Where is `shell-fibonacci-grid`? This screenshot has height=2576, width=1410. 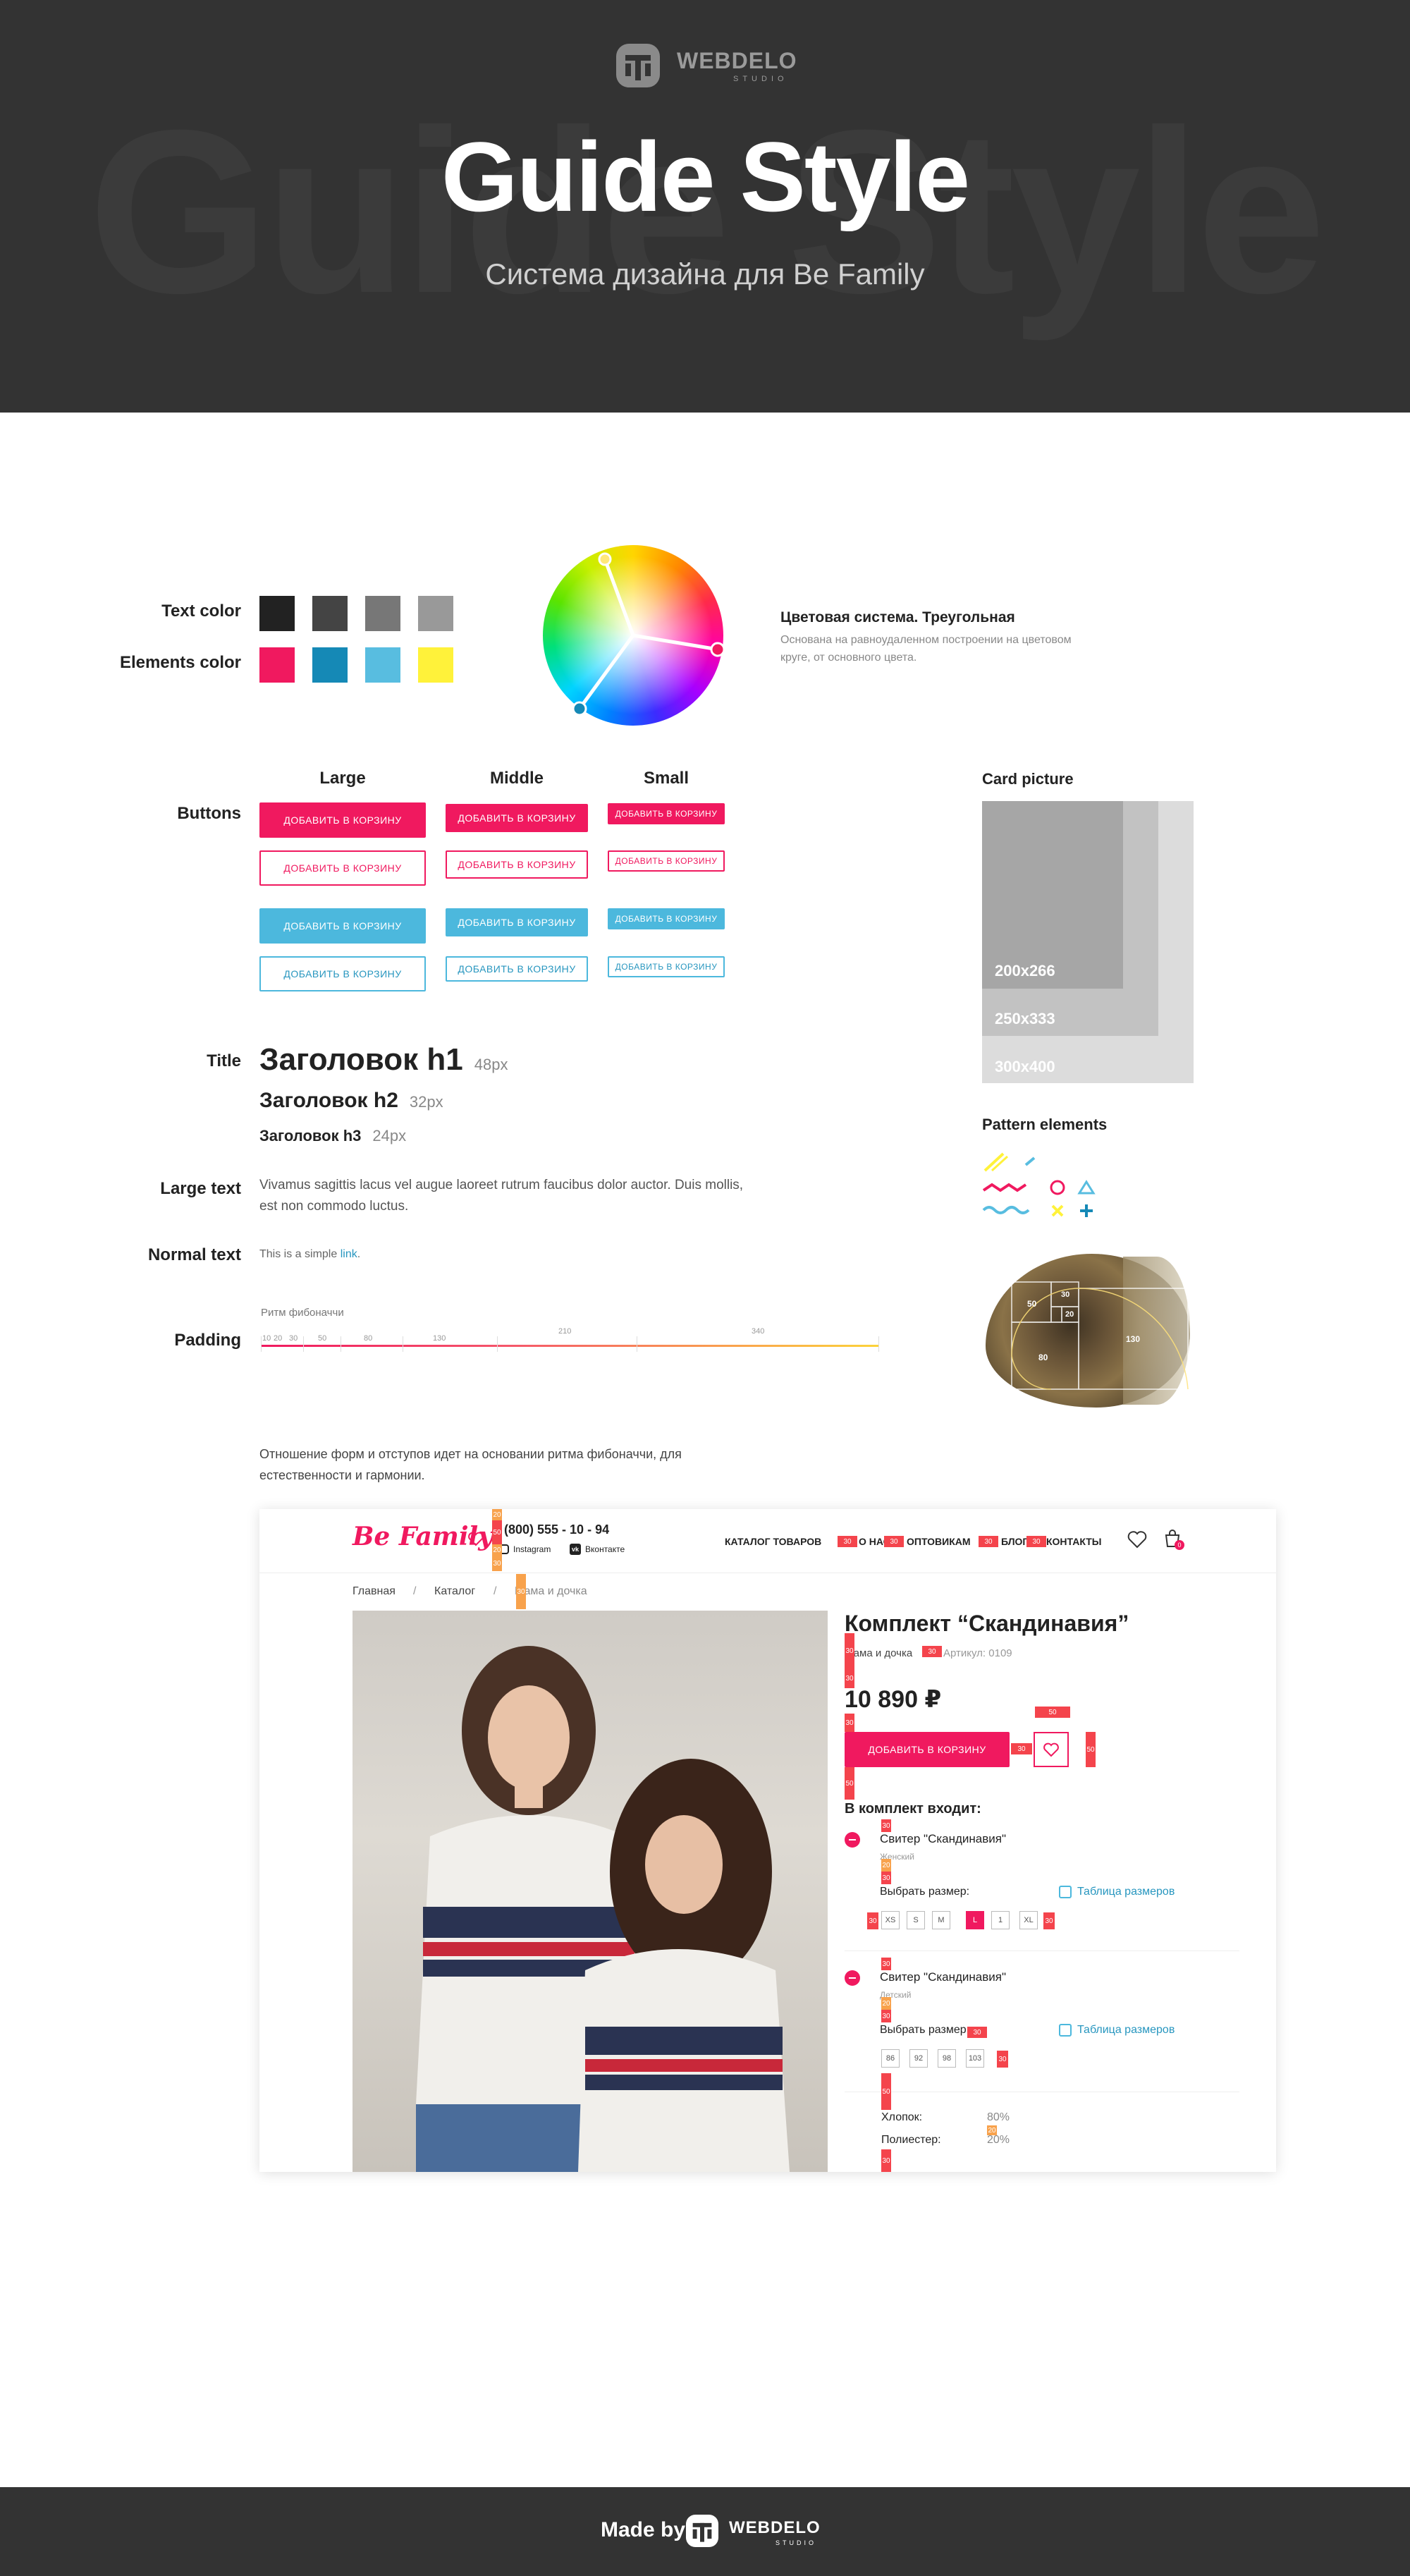
shell-fibonacci-grid is located at coordinates (1100, 1335).